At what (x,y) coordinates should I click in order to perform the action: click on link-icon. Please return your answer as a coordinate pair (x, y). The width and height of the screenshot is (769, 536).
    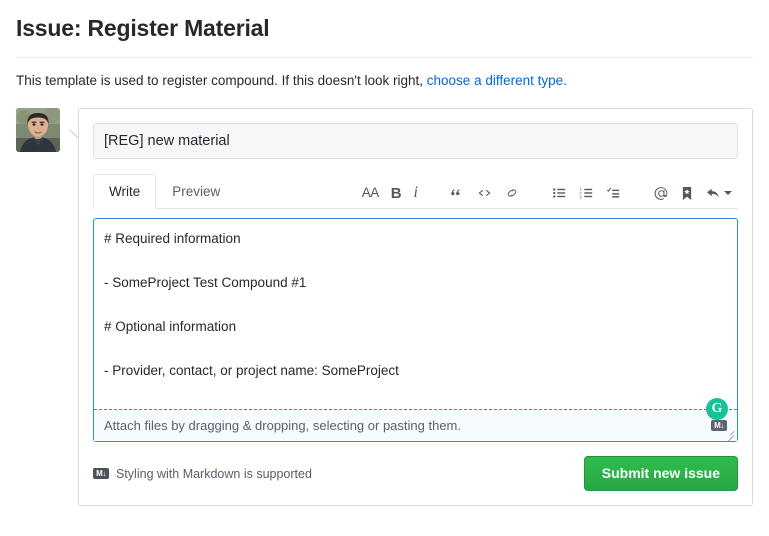
    Looking at the image, I should click on (512, 193).